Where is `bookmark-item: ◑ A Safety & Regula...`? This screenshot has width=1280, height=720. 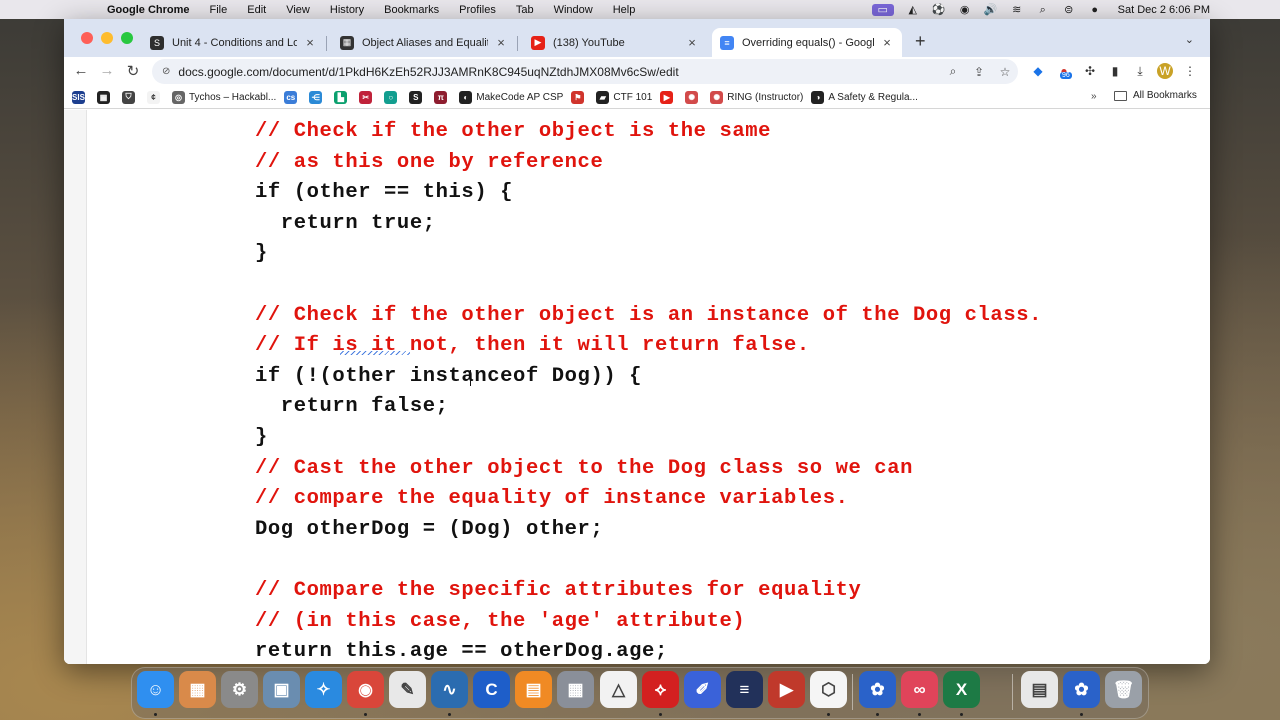
bookmark-item: ◑ A Safety & Regula... is located at coordinates (864, 97).